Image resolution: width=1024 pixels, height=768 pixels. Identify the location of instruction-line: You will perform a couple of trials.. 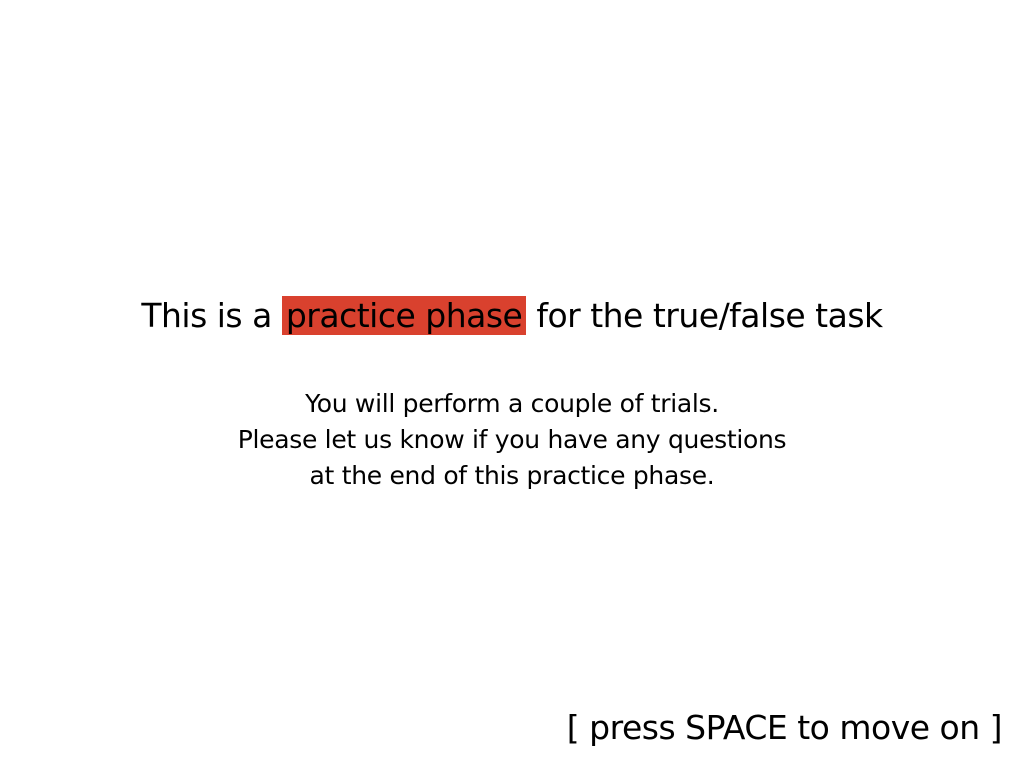
(512, 403).